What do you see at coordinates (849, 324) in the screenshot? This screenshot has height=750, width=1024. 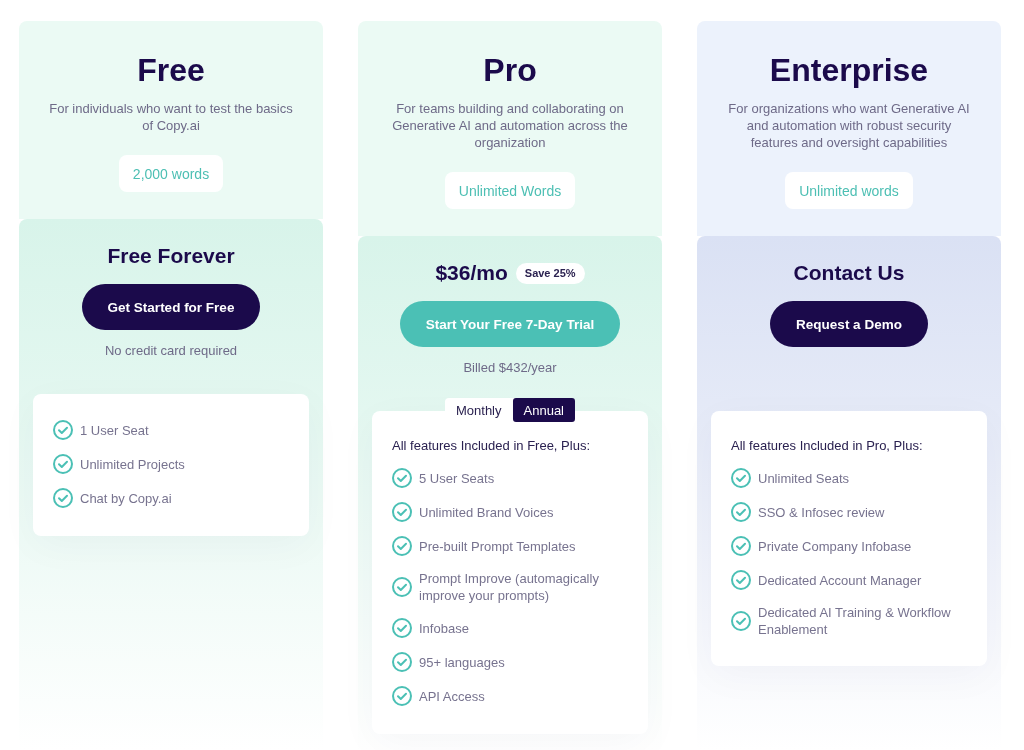 I see `cta-button: Request a Demo` at bounding box center [849, 324].